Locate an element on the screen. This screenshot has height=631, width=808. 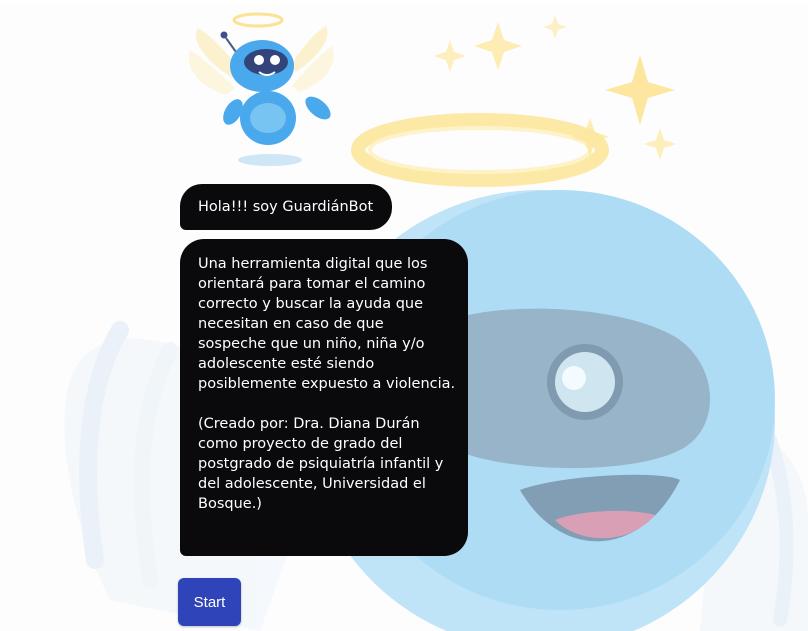
start-button: Start is located at coordinates (209, 602).